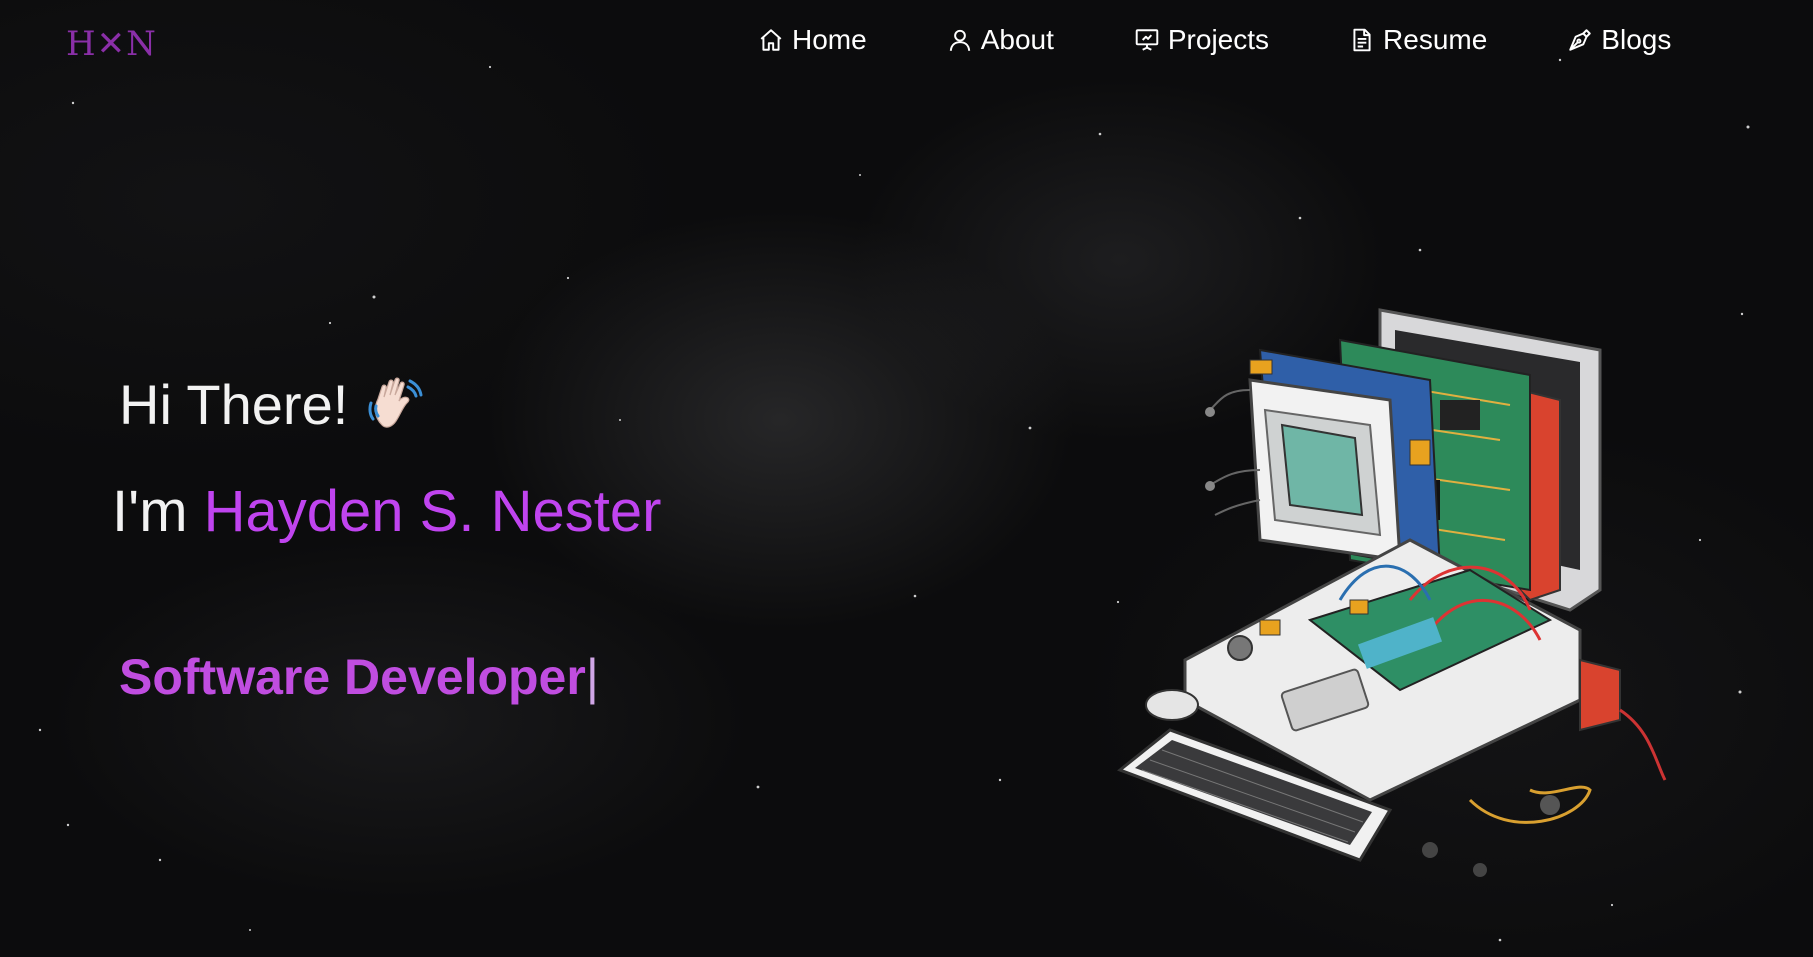 Image resolution: width=1813 pixels, height=957 pixels. I want to click on nav-item-blogs: Blogs, so click(1619, 40).